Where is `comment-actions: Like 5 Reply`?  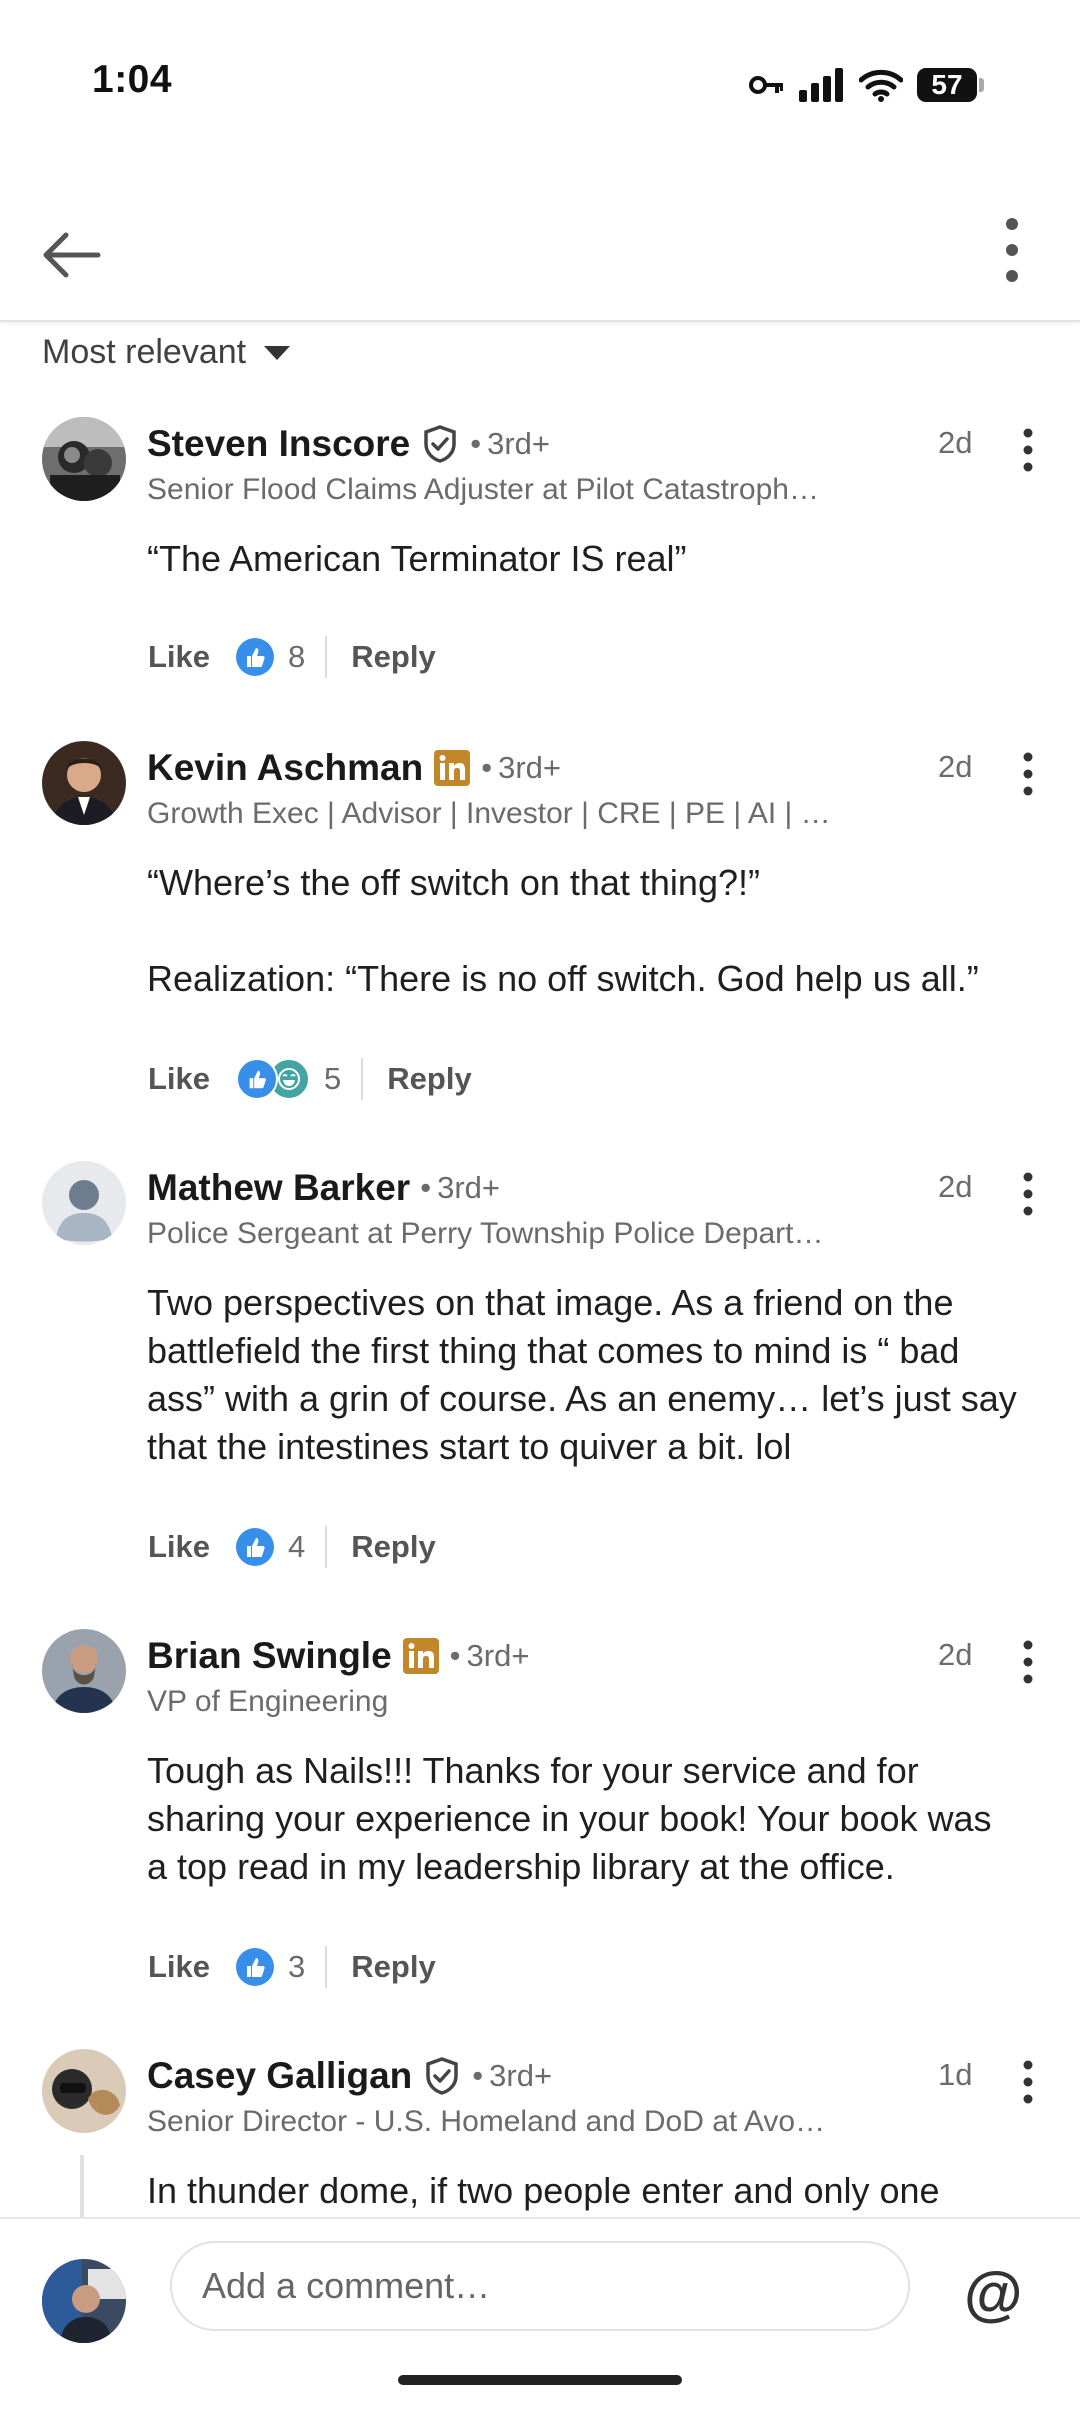
comment-actions: Like 5 Reply is located at coordinates (310, 1079).